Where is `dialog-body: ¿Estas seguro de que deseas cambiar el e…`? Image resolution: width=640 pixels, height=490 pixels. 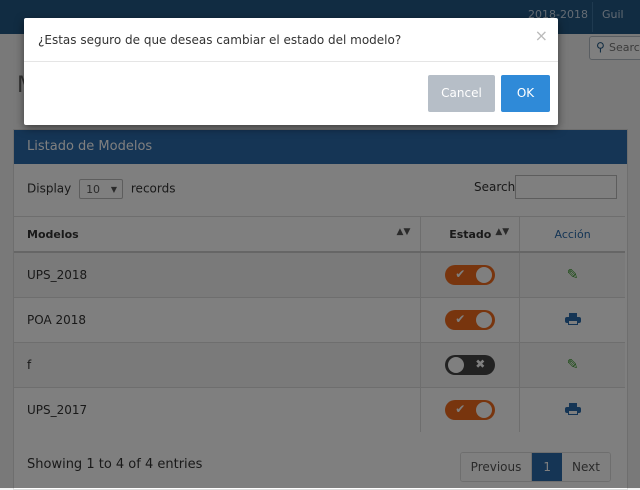
dialog-body: ¿Estas seguro de que deseas cambiar el e… is located at coordinates (291, 40).